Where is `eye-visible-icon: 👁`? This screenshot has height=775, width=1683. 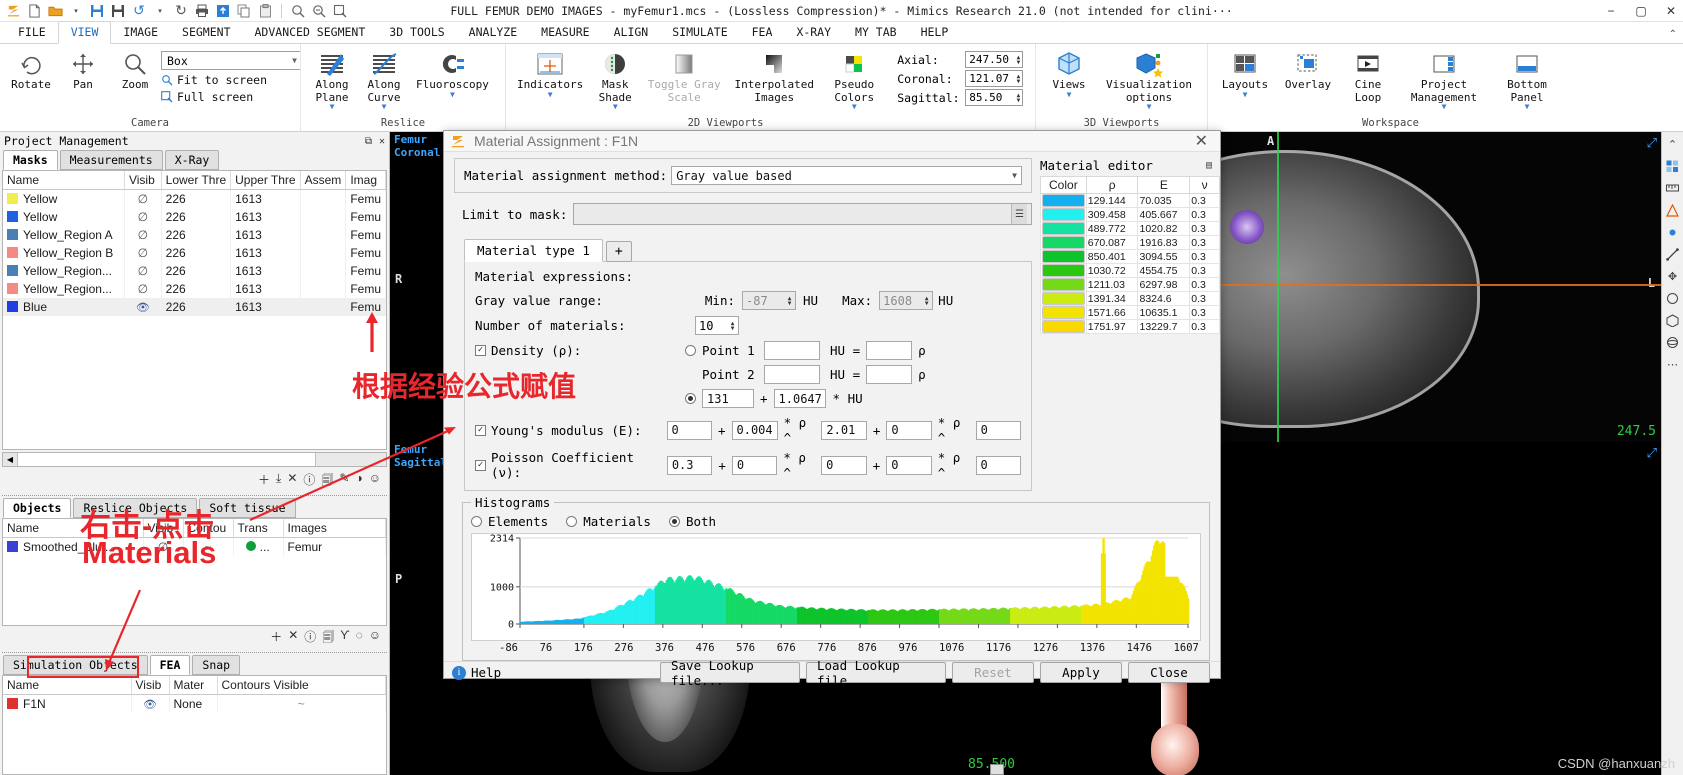 eye-visible-icon: 👁 is located at coordinates (150, 705).